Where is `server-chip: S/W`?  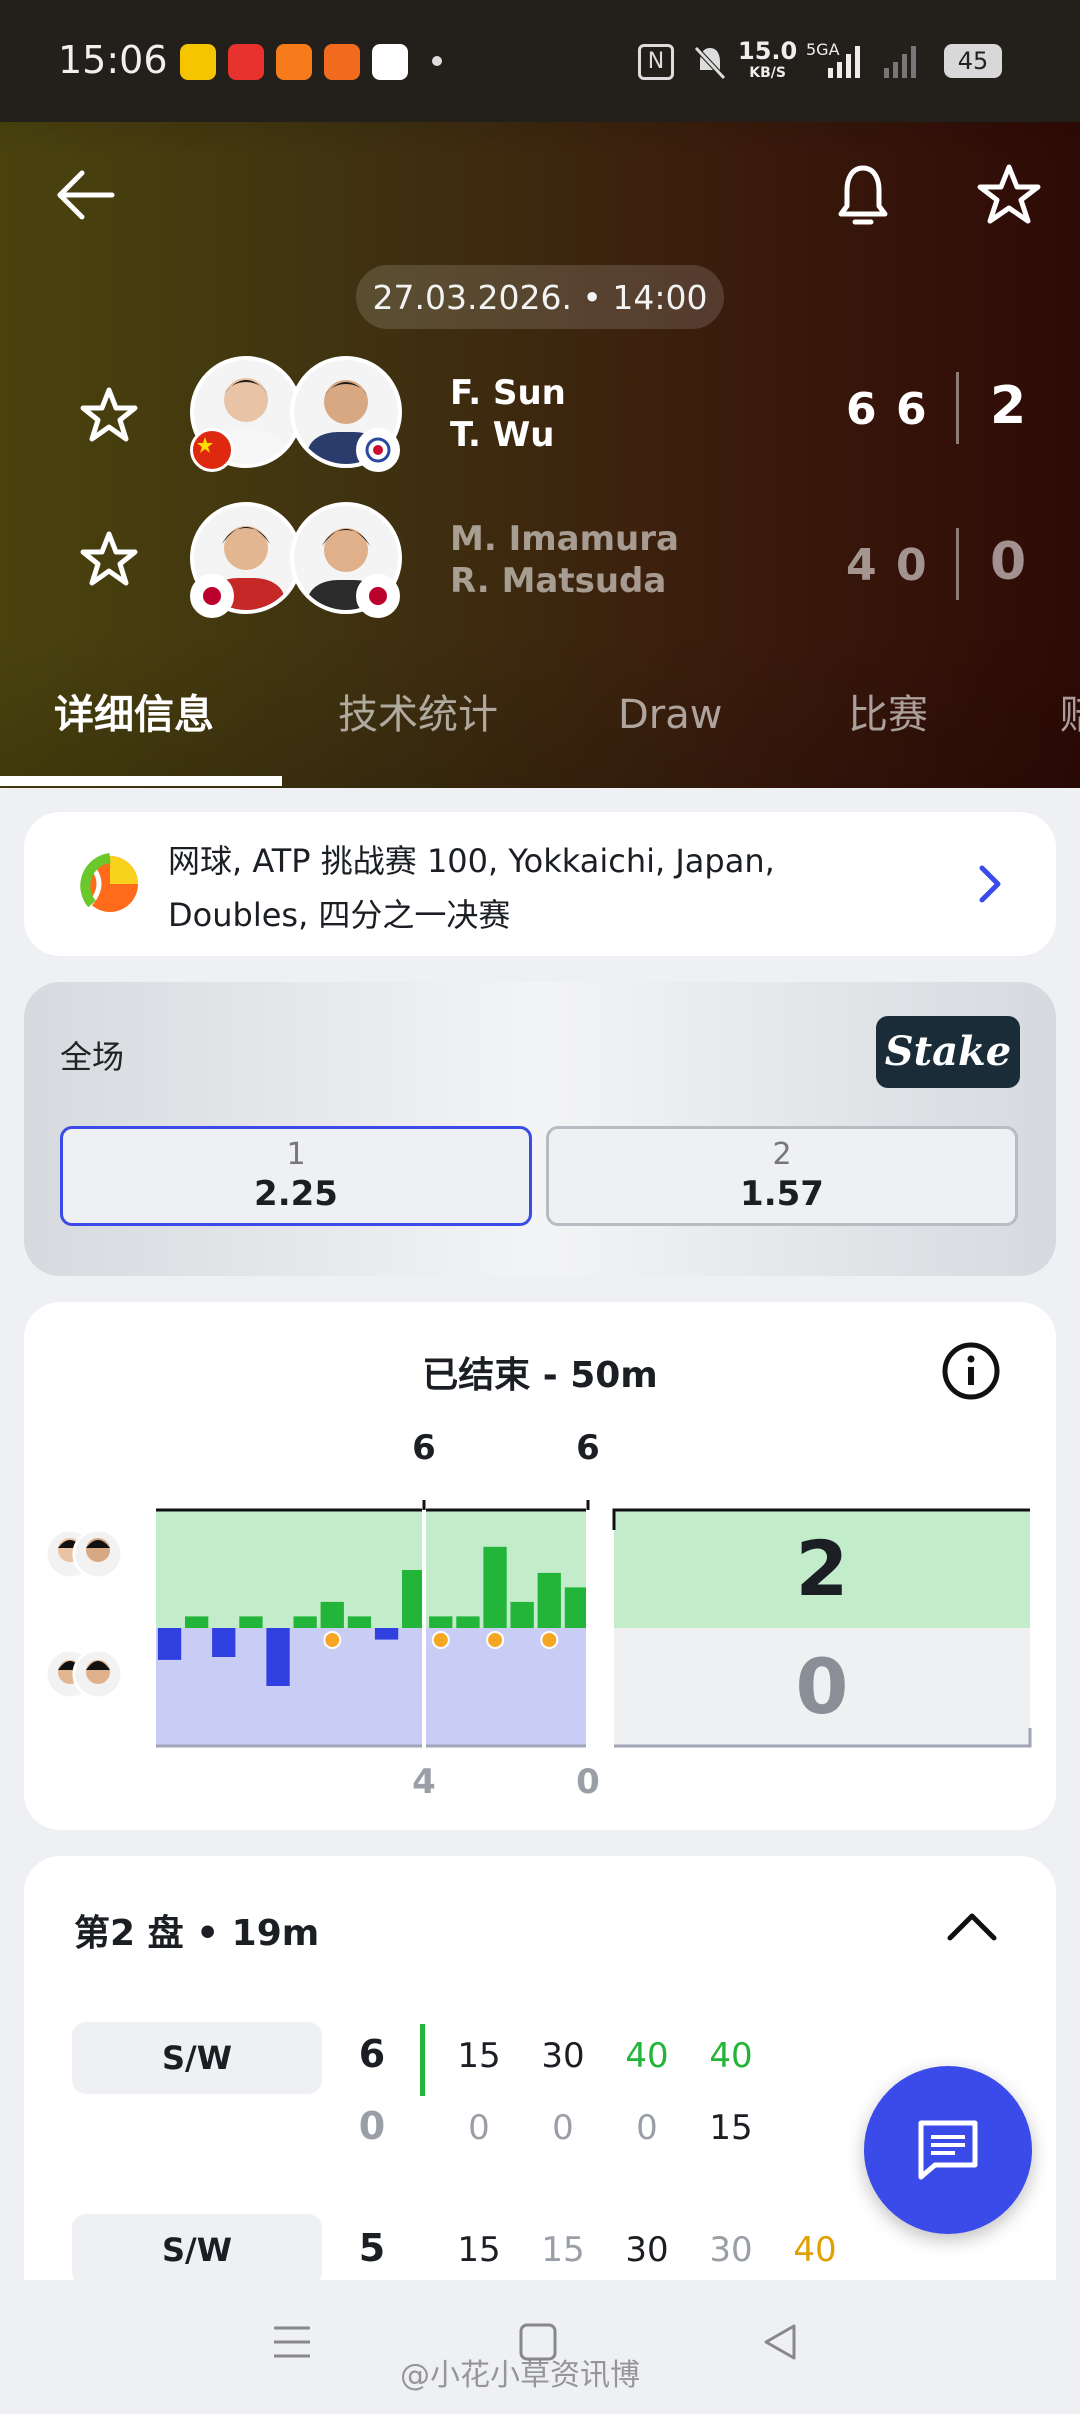 server-chip: S/W is located at coordinates (197, 2250).